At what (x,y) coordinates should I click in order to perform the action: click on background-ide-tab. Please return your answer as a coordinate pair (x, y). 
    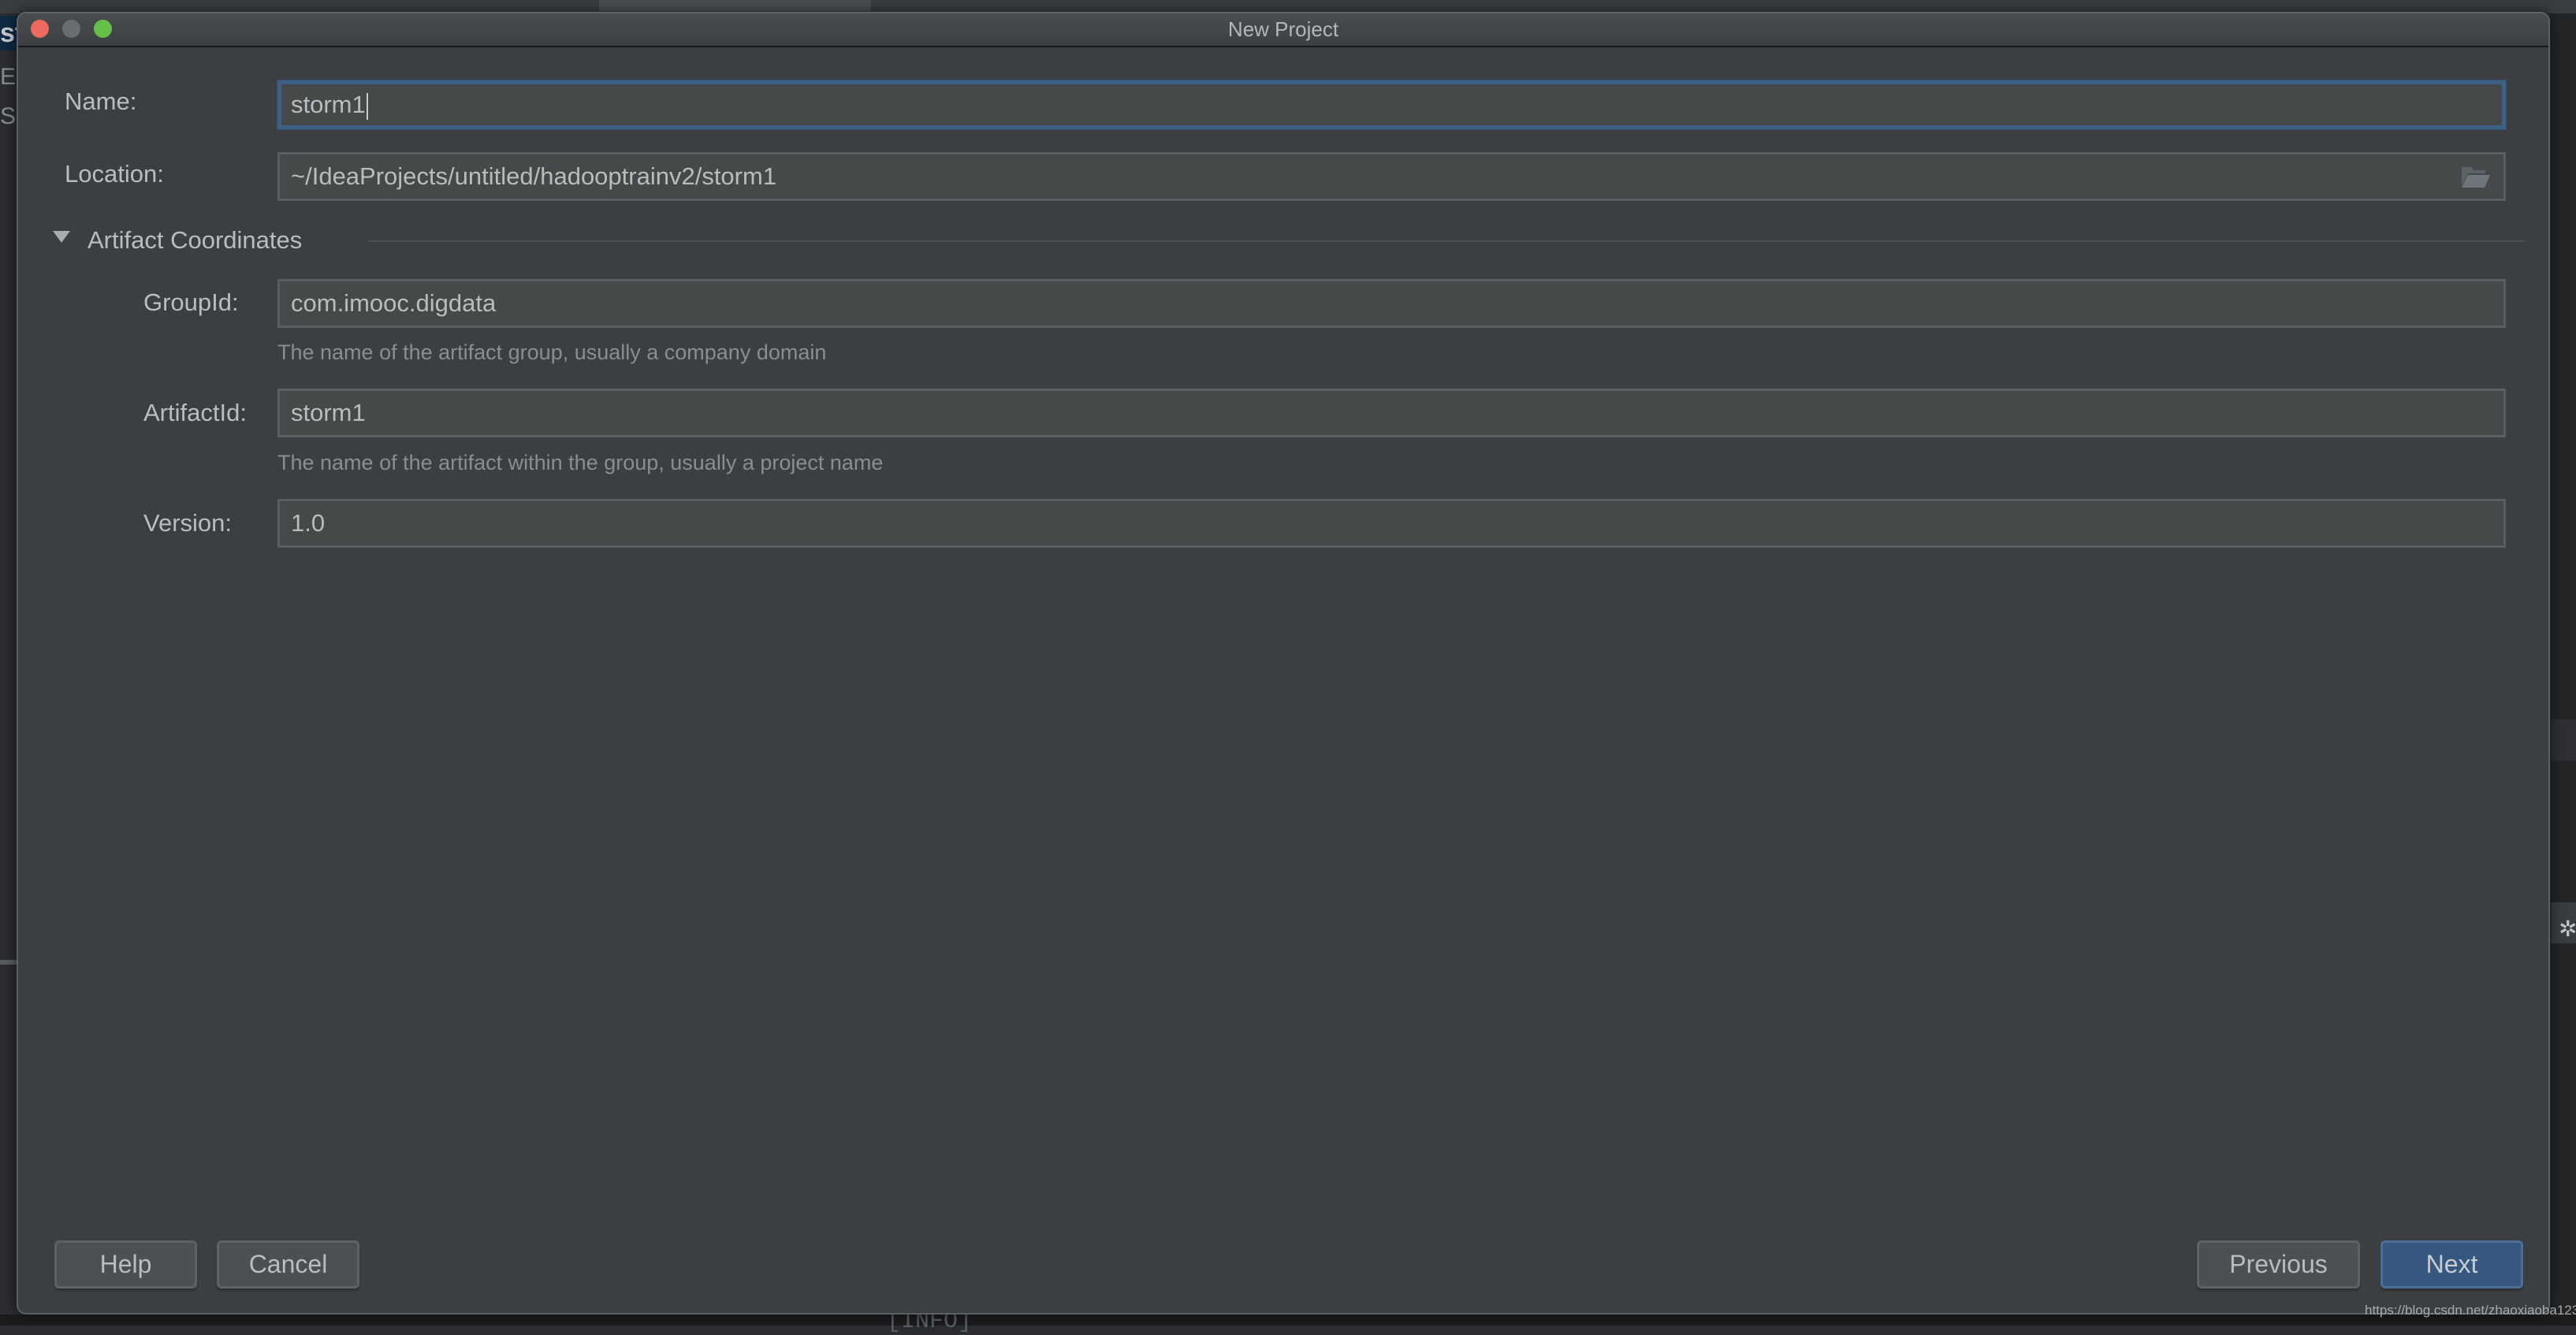
    Looking at the image, I should click on (735, 5).